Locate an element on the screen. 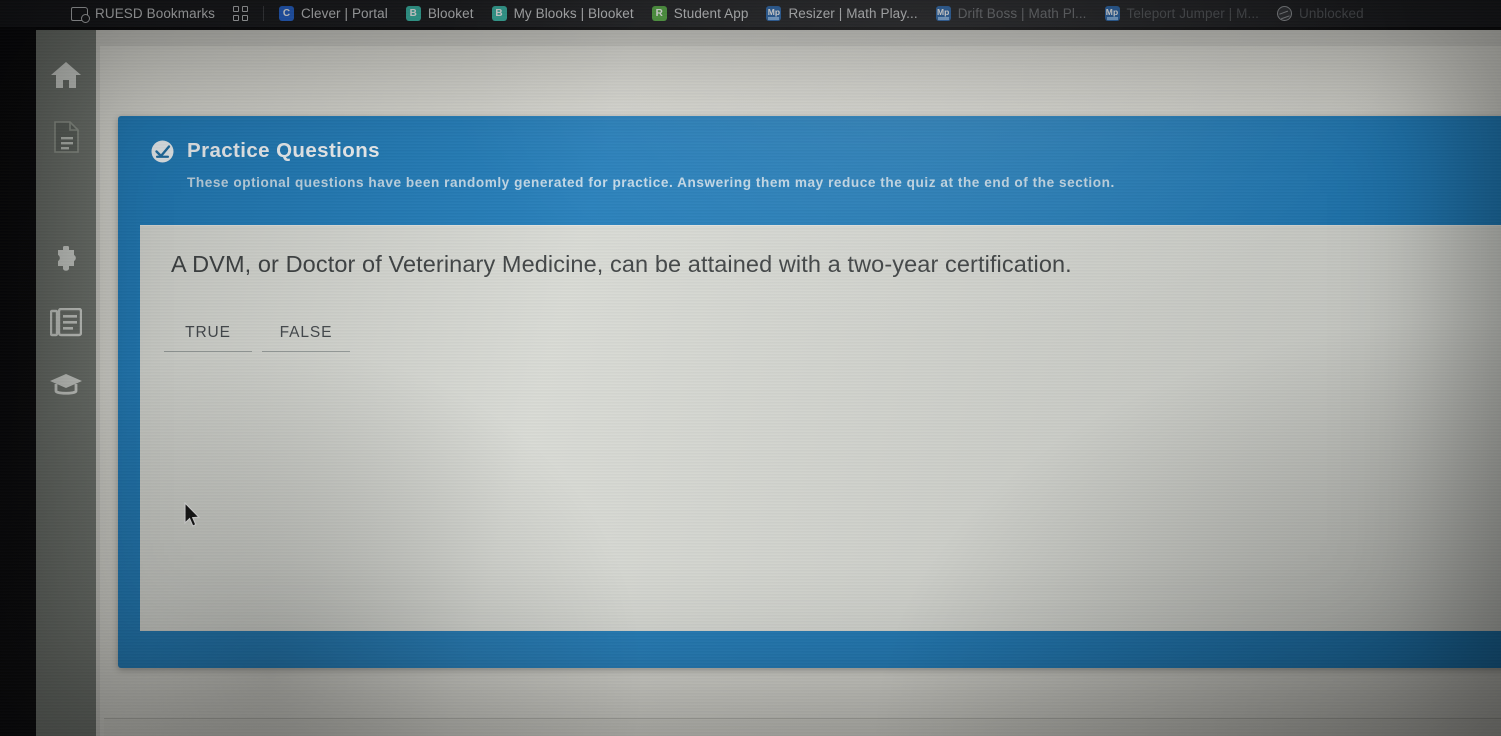  bookmark-label: RUESD Bookmarks is located at coordinates (155, 13).